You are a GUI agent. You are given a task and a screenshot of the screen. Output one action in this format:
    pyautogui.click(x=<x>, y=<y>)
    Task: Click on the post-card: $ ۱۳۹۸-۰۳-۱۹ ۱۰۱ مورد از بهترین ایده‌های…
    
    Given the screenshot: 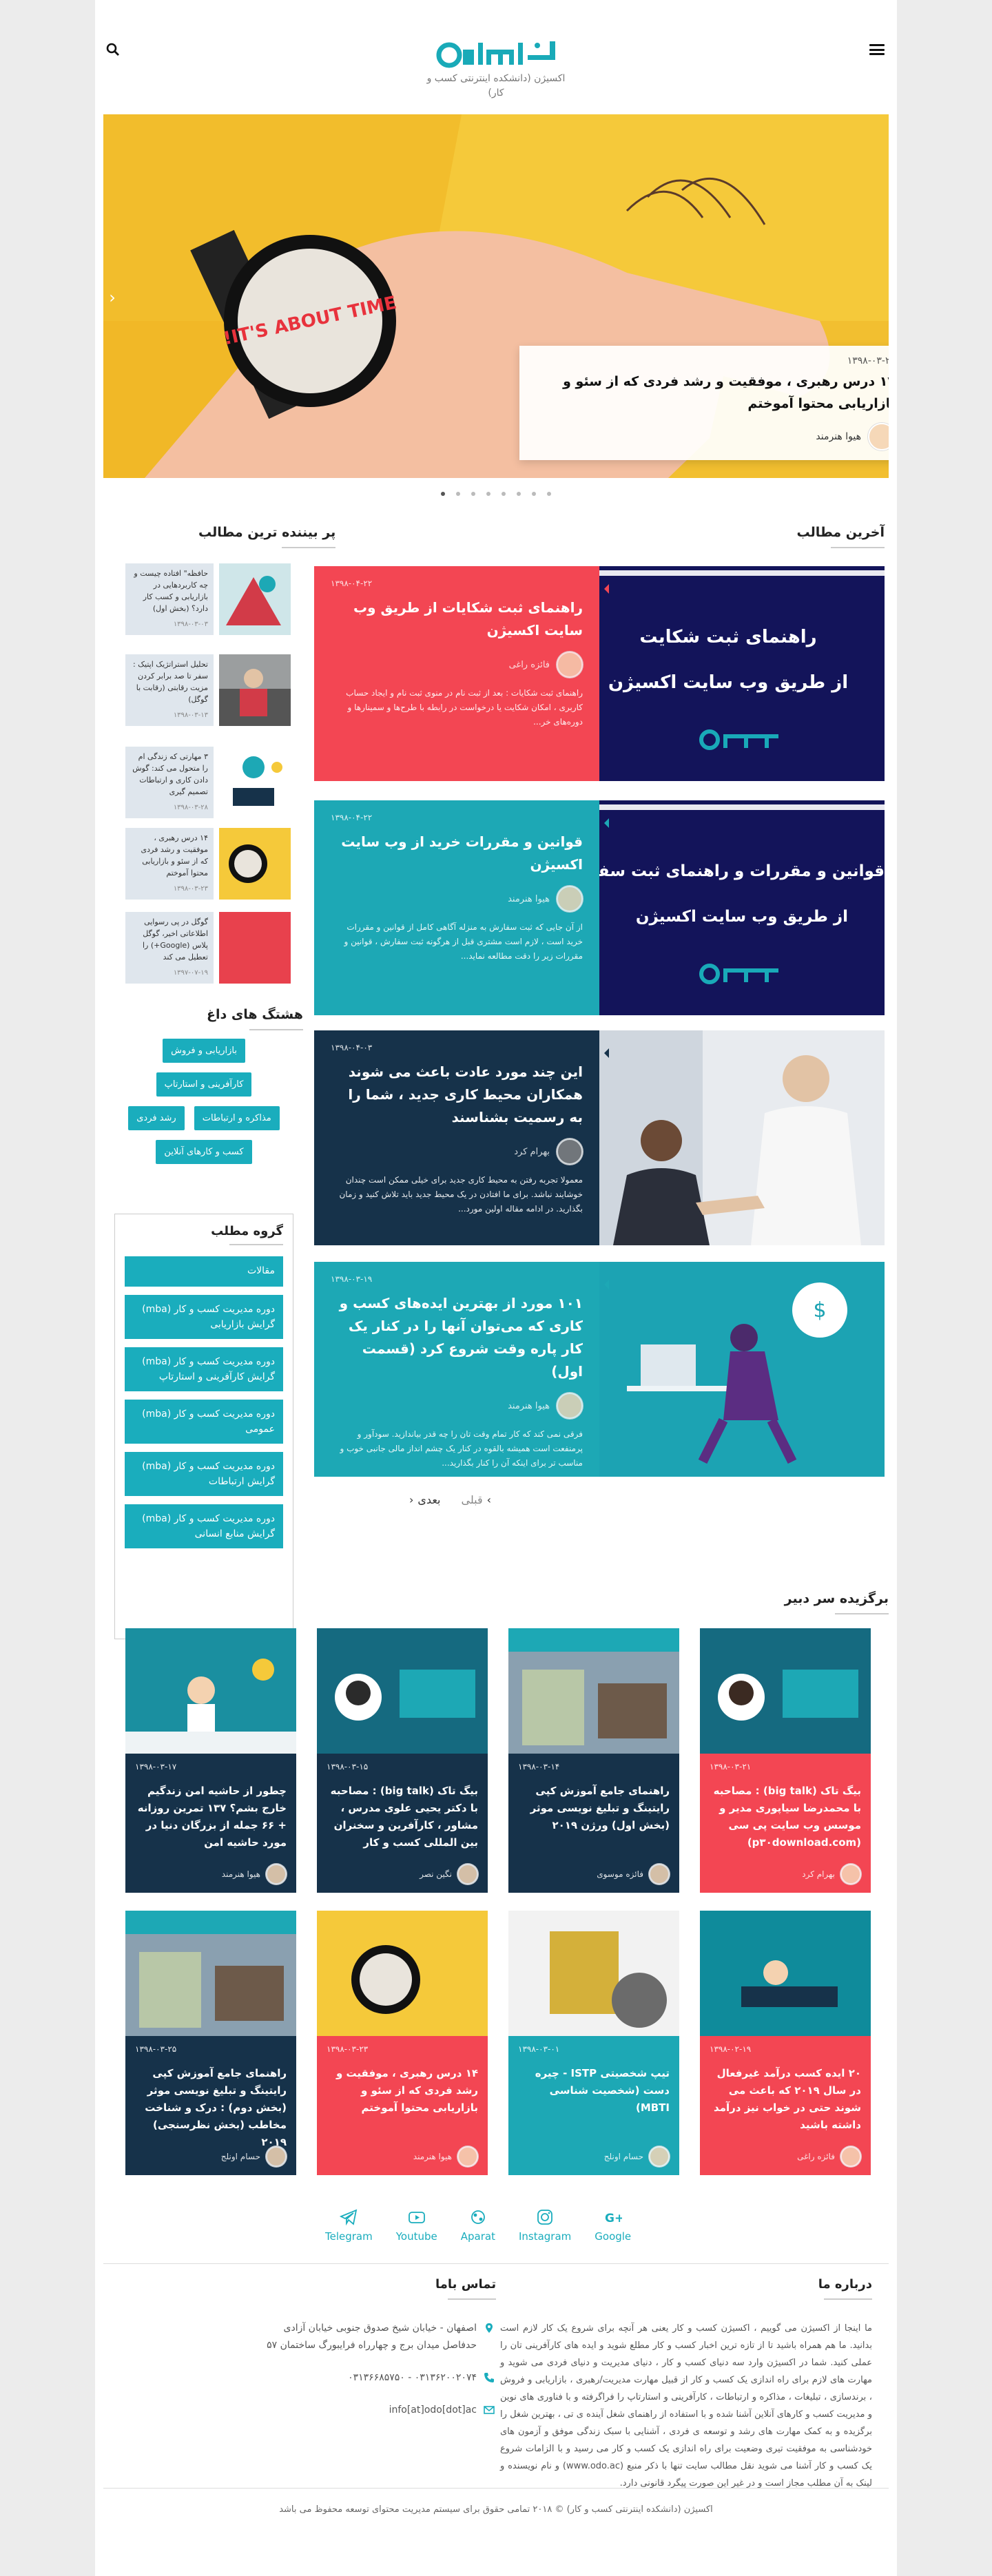 What is the action you would take?
    pyautogui.click(x=599, y=1369)
    